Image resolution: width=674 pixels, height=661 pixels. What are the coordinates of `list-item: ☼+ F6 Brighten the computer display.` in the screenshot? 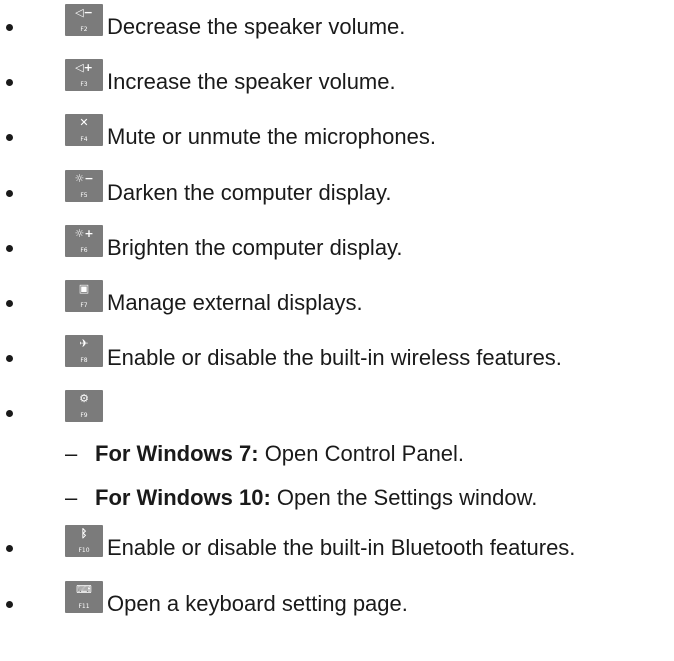 It's located at (337, 241).